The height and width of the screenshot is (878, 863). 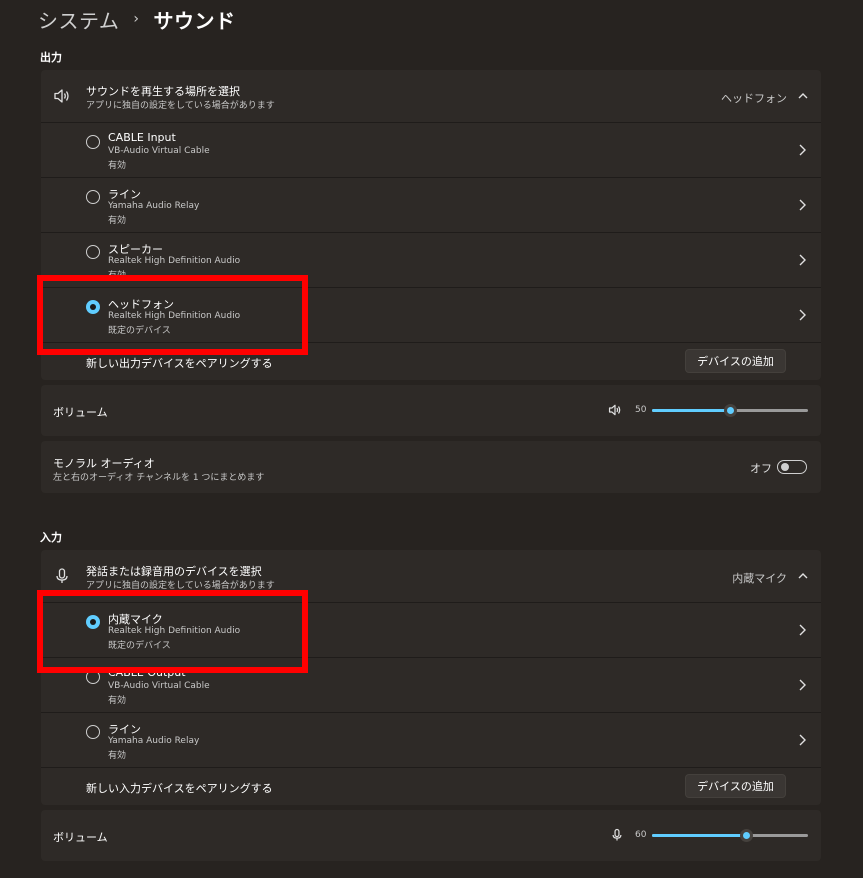 What do you see at coordinates (754, 98) in the screenshot?
I see `output-selected-device: ヘッドフォン` at bounding box center [754, 98].